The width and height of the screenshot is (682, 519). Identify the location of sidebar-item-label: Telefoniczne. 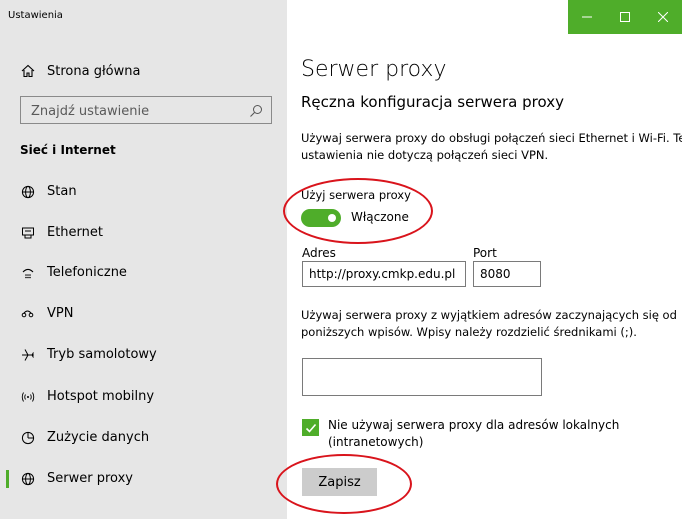
(87, 272).